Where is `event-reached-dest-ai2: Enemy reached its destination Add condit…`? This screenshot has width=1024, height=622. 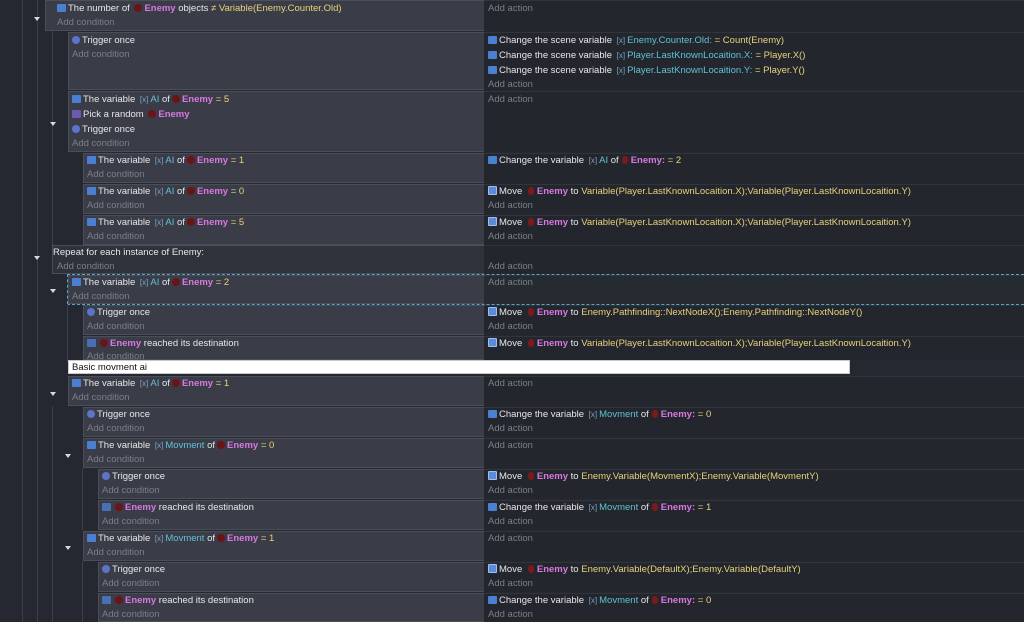
event-reached-dest-ai2: Enemy reached its destination Add condit… is located at coordinates (512, 349).